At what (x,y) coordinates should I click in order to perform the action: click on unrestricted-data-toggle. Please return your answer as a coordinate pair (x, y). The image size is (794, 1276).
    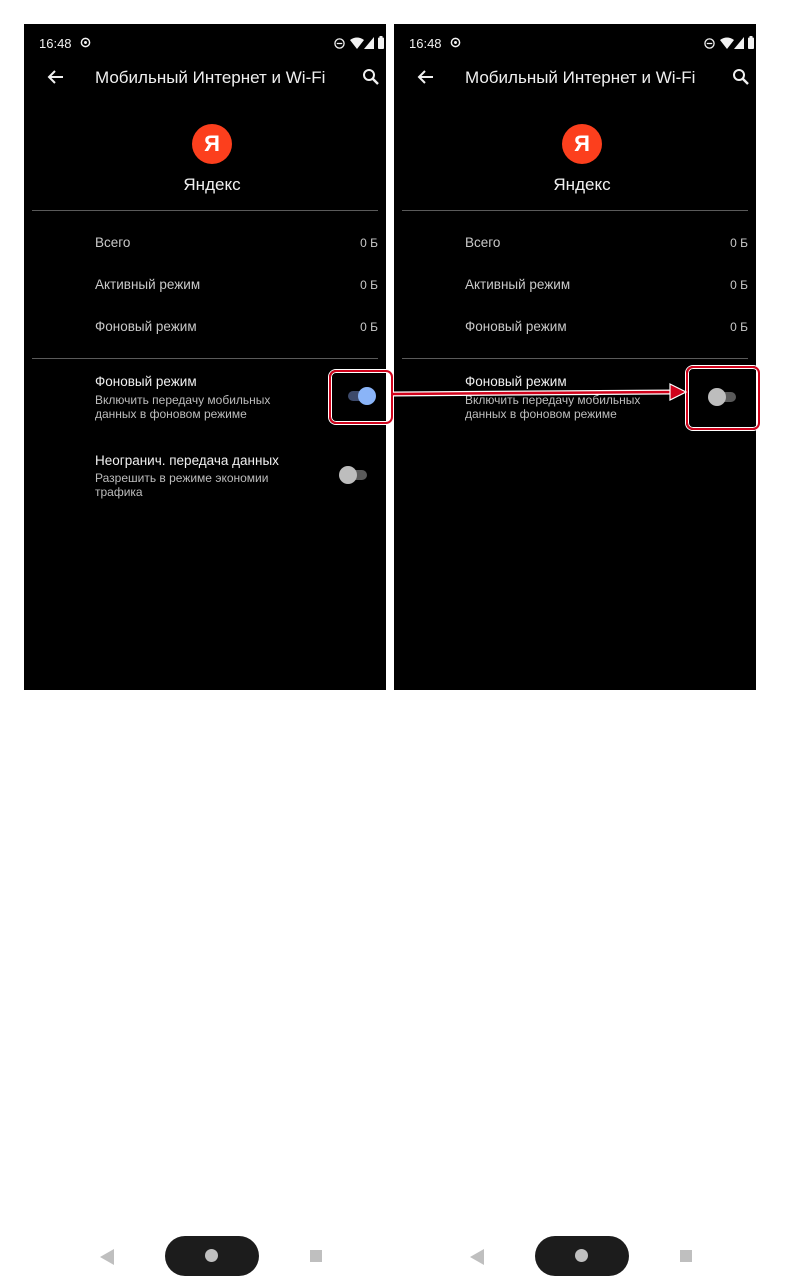
    Looking at the image, I should click on (354, 475).